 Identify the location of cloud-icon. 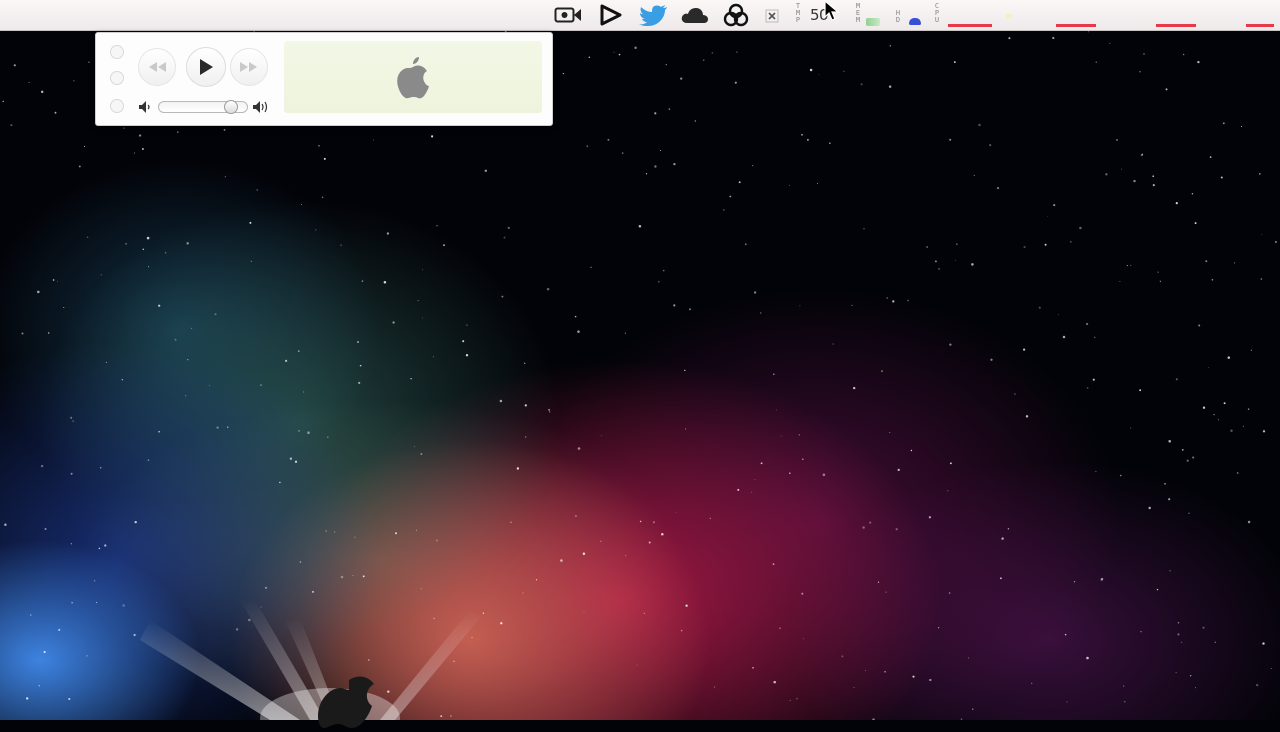
(695, 15).